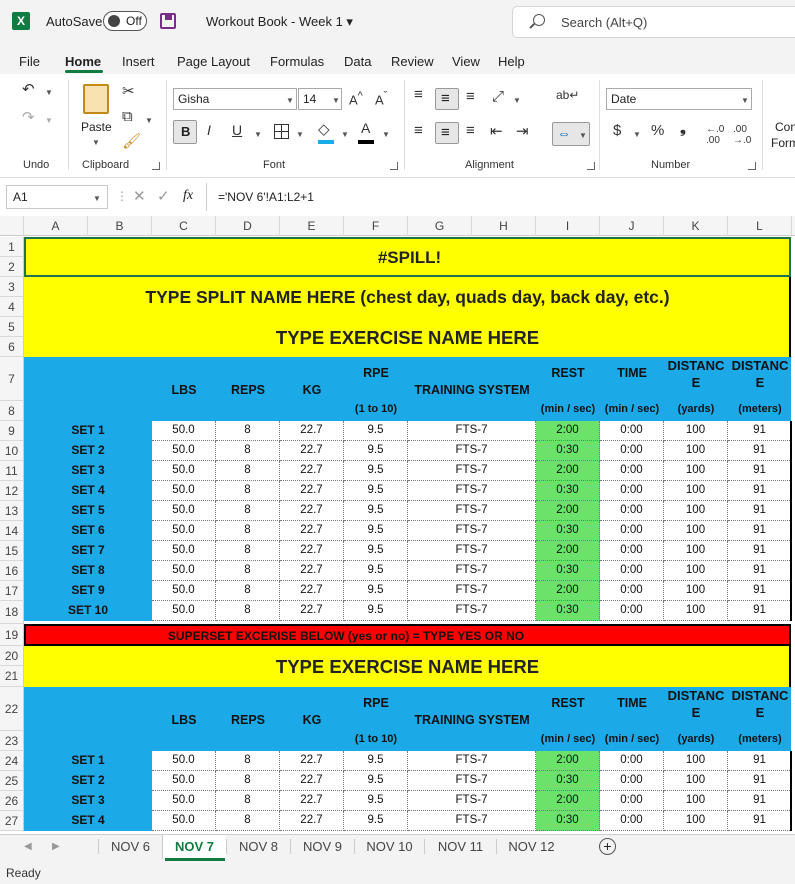 Image resolution: width=795 pixels, height=884 pixels. I want to click on decrease-decimal-icon: .00 →.0, so click(742, 135).